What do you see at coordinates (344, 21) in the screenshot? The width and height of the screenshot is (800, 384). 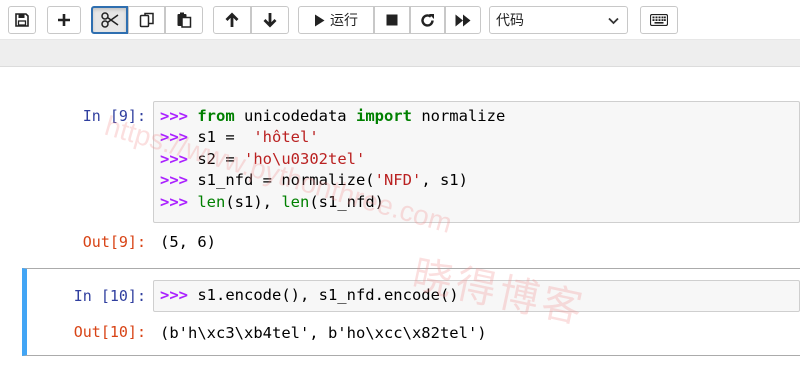 I see `run-button-label: 运行` at bounding box center [344, 21].